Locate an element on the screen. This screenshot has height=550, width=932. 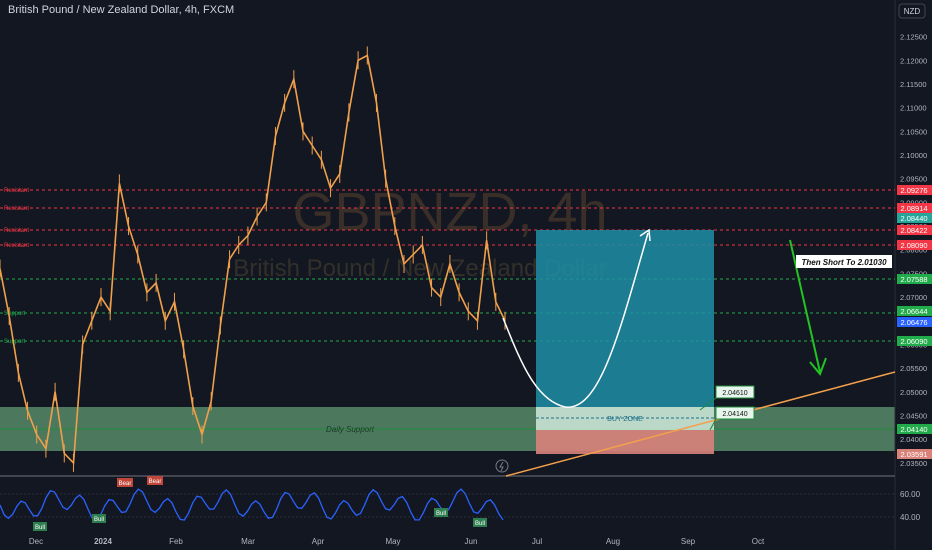
lightning-icon-glyph is located at coordinates (501, 466).